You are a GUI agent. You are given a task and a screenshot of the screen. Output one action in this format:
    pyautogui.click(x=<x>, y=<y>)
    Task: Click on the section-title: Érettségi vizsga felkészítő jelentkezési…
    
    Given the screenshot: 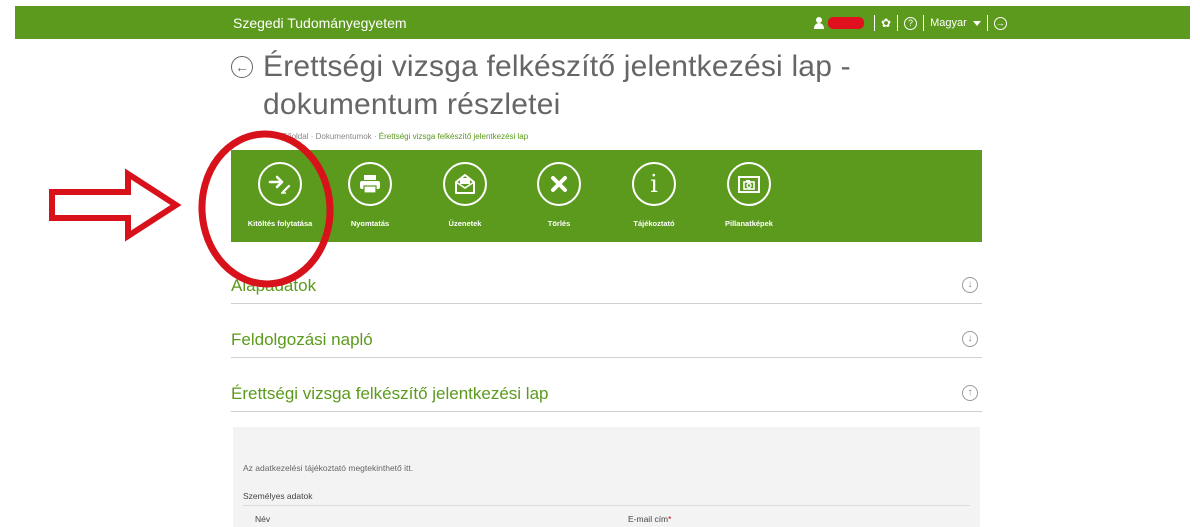 What is the action you would take?
    pyautogui.click(x=390, y=393)
    